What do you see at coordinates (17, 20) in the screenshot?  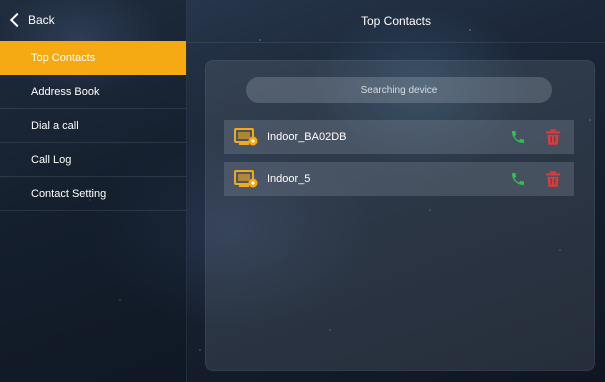 I see `chevron-left-icon` at bounding box center [17, 20].